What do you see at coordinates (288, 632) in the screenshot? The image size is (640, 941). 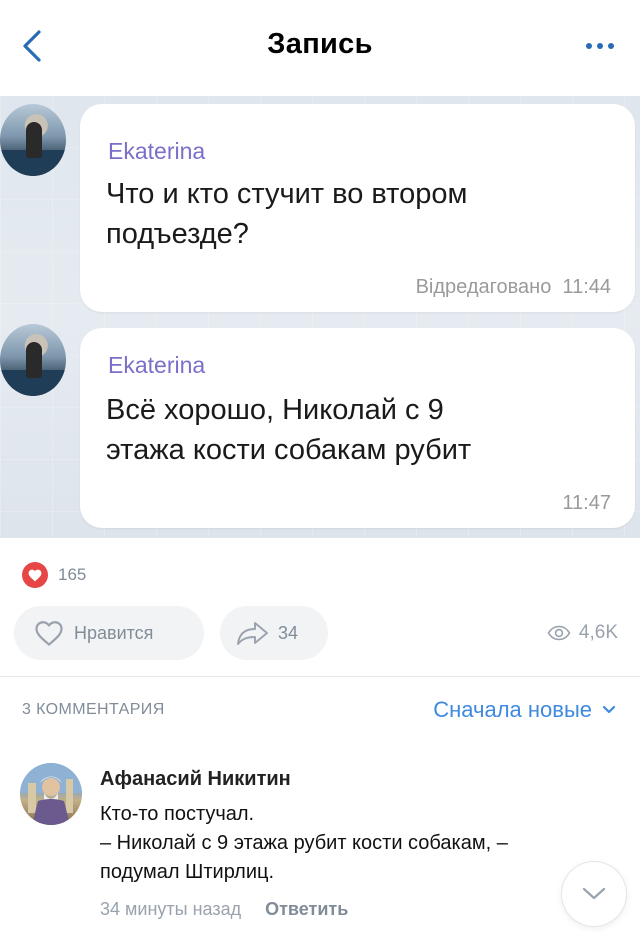 I see `share-count: 34` at bounding box center [288, 632].